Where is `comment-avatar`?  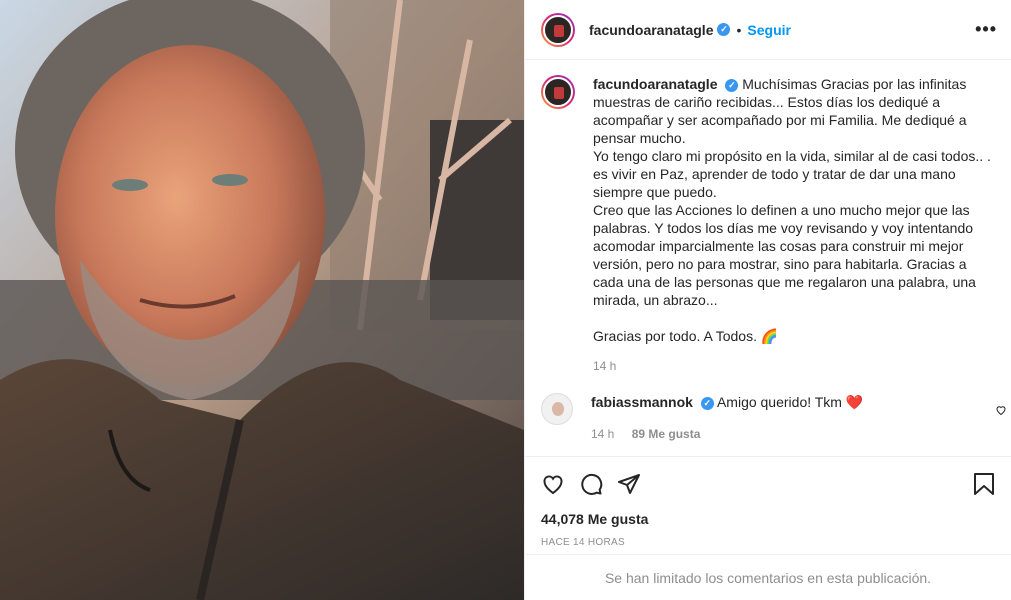 comment-avatar is located at coordinates (557, 409).